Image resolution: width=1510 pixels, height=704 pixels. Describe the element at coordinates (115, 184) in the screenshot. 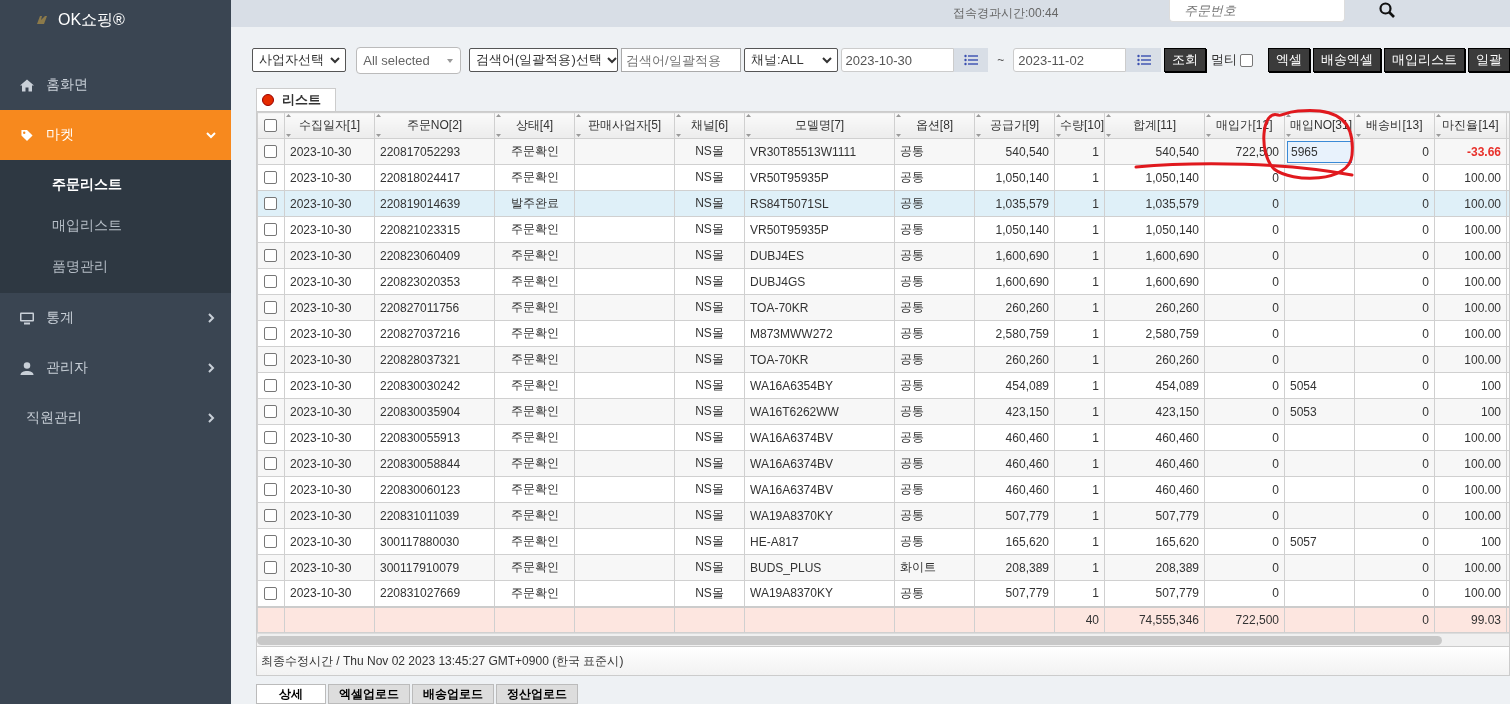

I see `submenu-item: 주문리스트` at that location.